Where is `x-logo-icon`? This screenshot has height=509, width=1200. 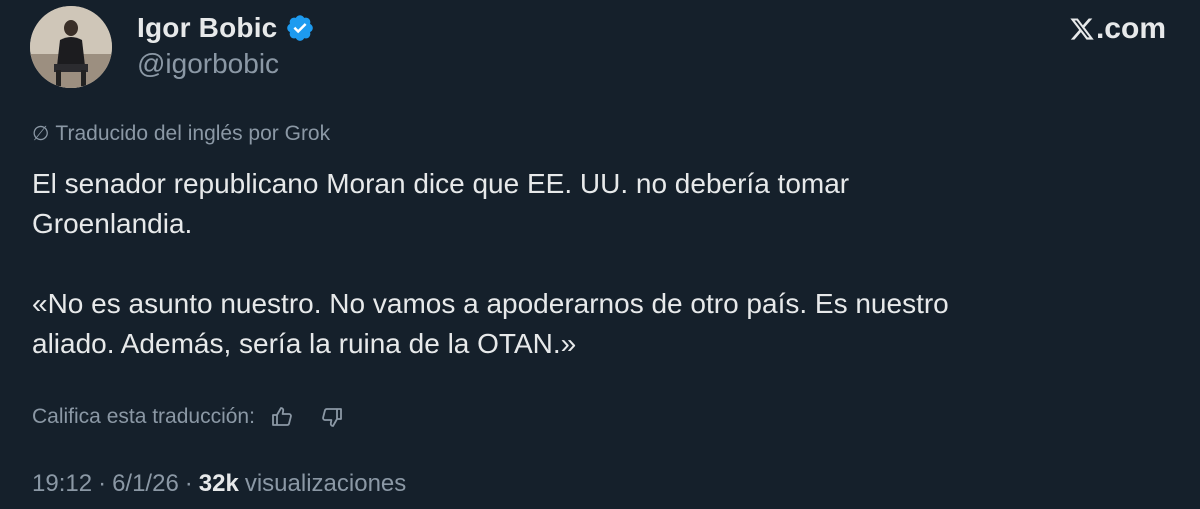
x-logo-icon is located at coordinates (1082, 29).